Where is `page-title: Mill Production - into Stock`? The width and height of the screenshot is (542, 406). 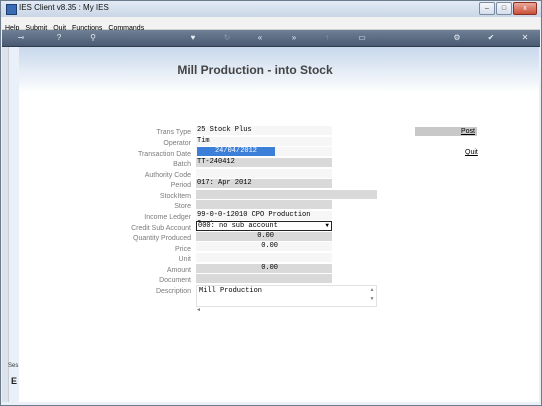 page-title: Mill Production - into Stock is located at coordinates (255, 70).